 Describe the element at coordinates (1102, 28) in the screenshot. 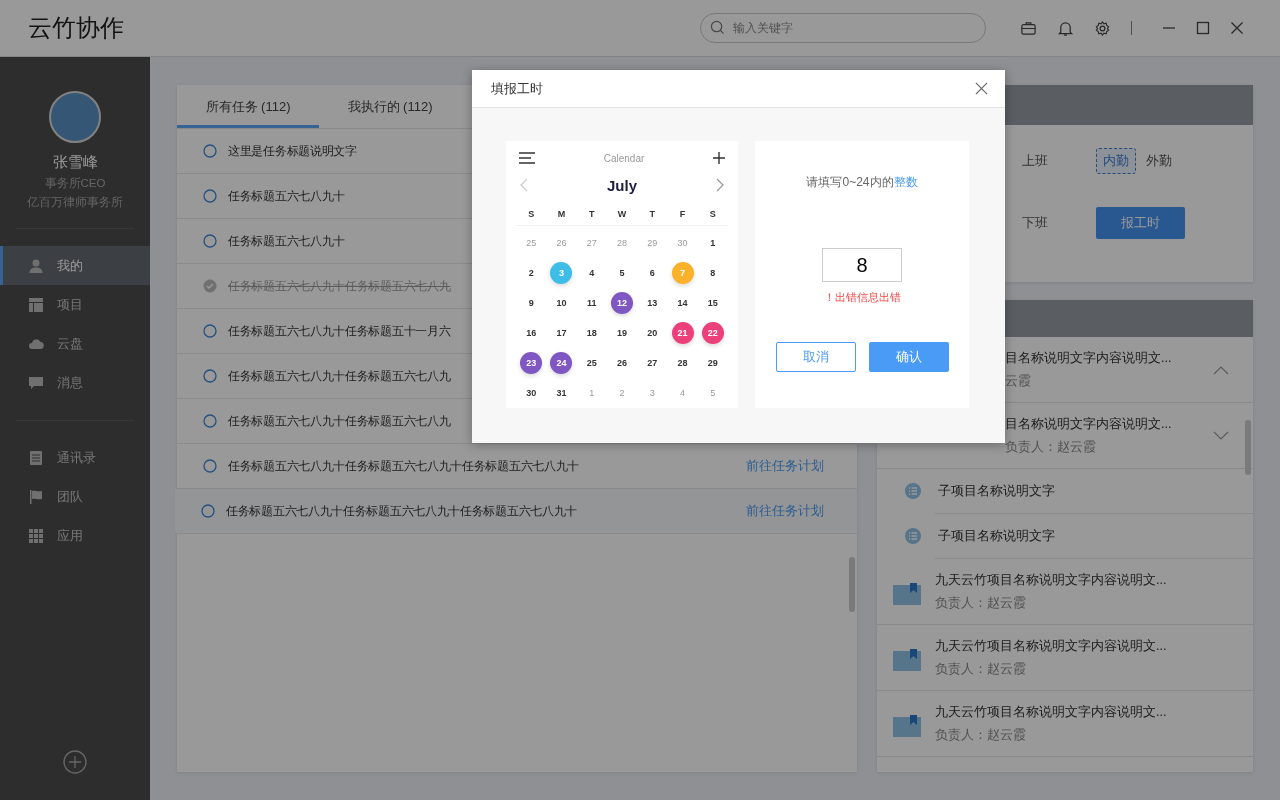

I see `settings-icon` at that location.